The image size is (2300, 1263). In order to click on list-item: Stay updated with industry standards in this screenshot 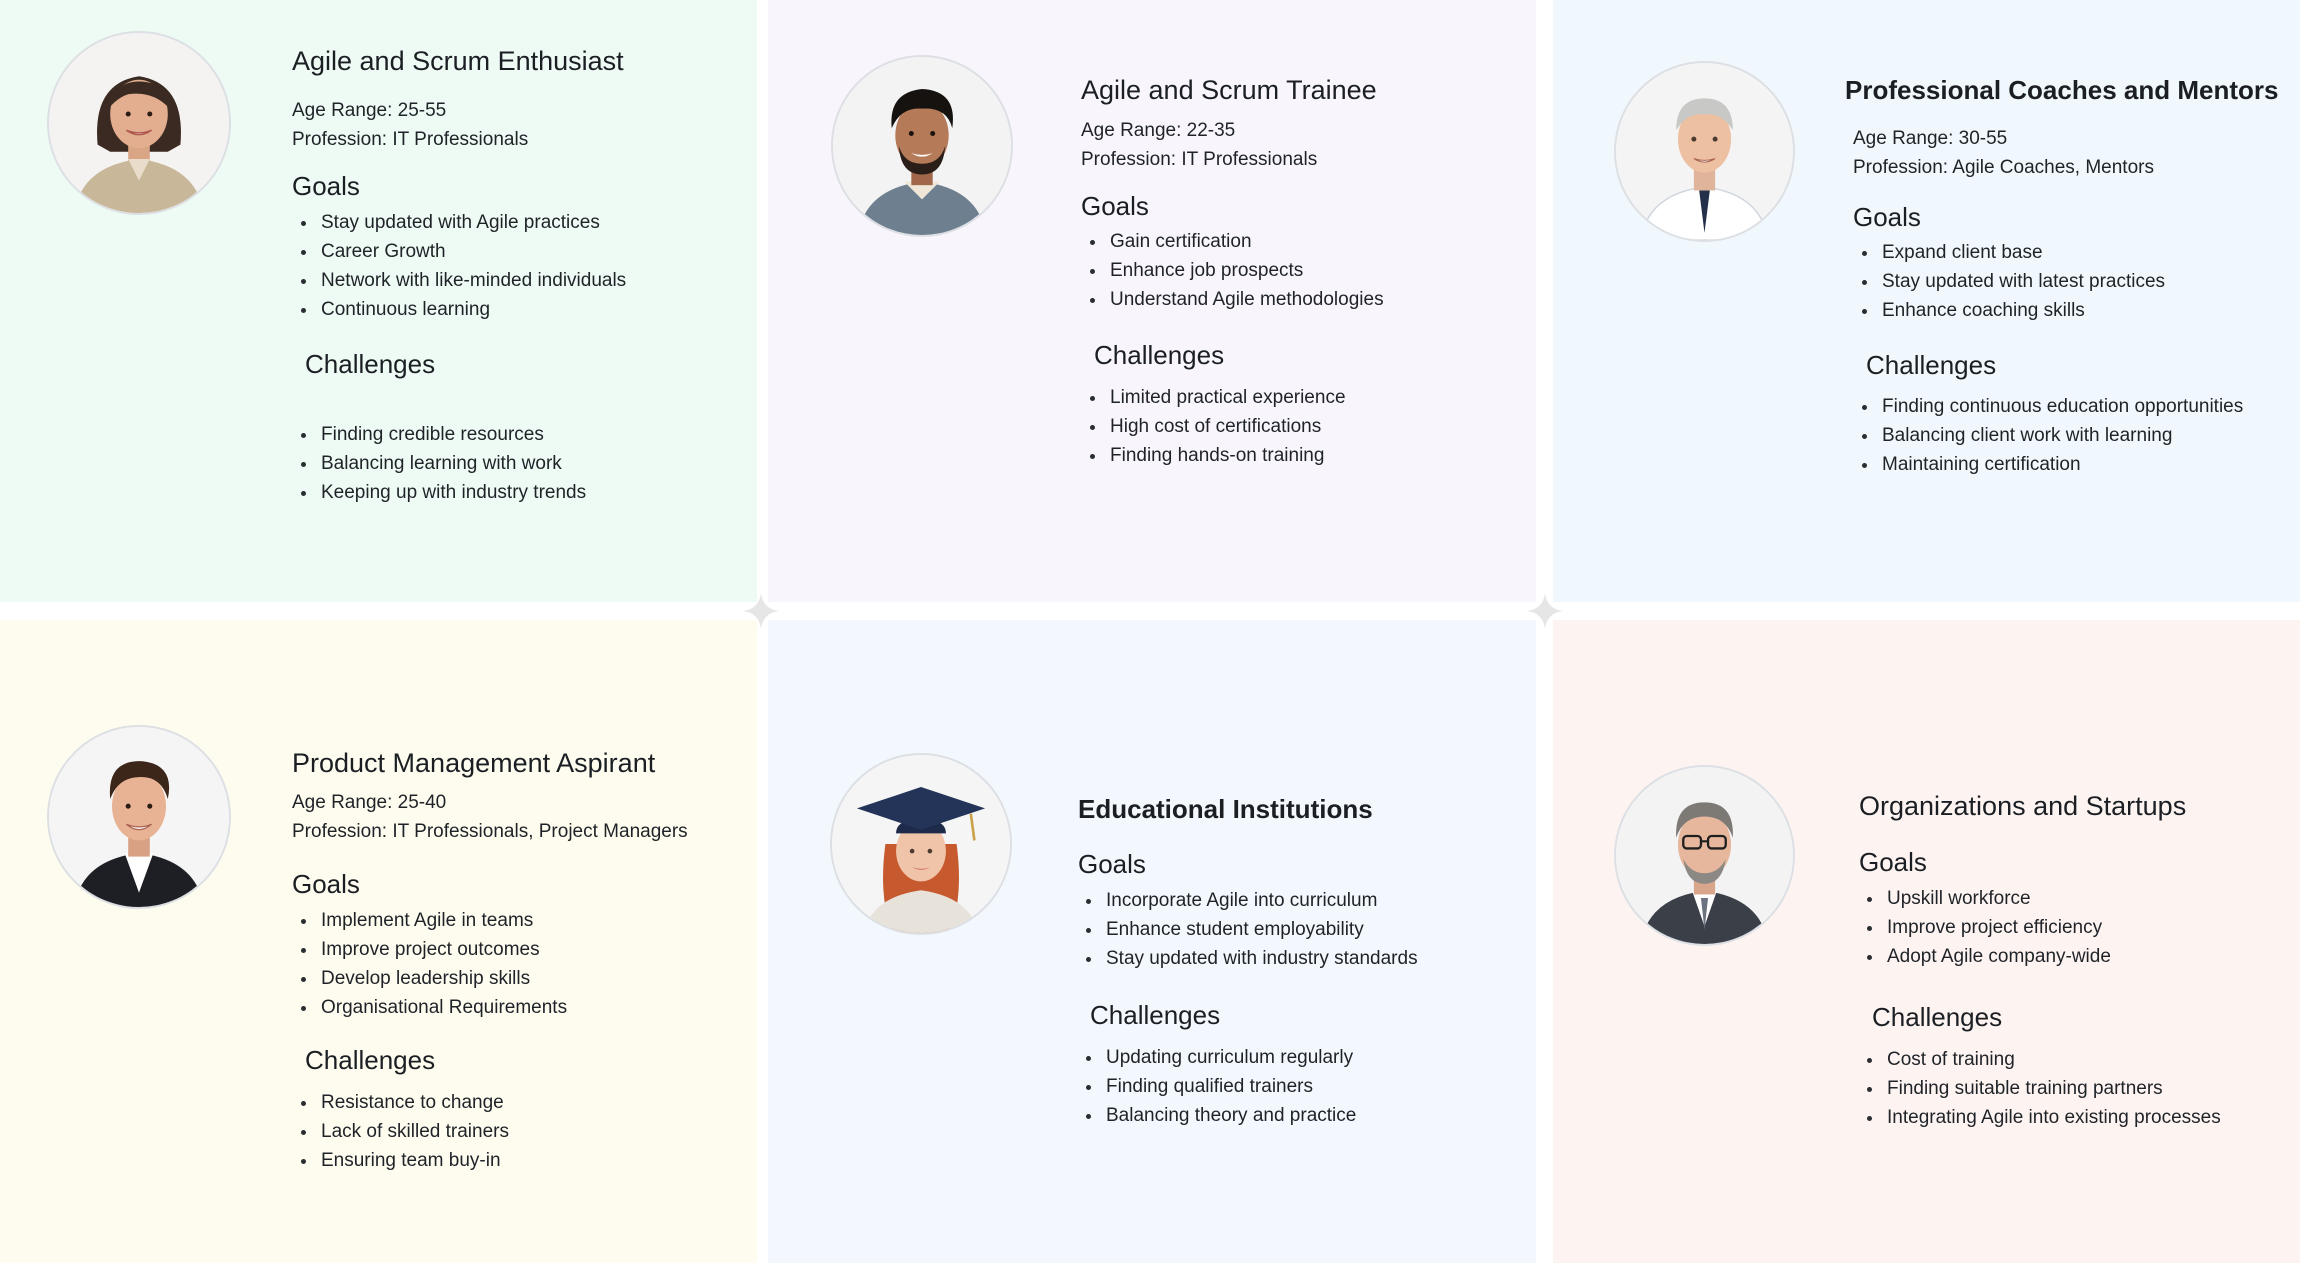, I will do `click(1247, 958)`.